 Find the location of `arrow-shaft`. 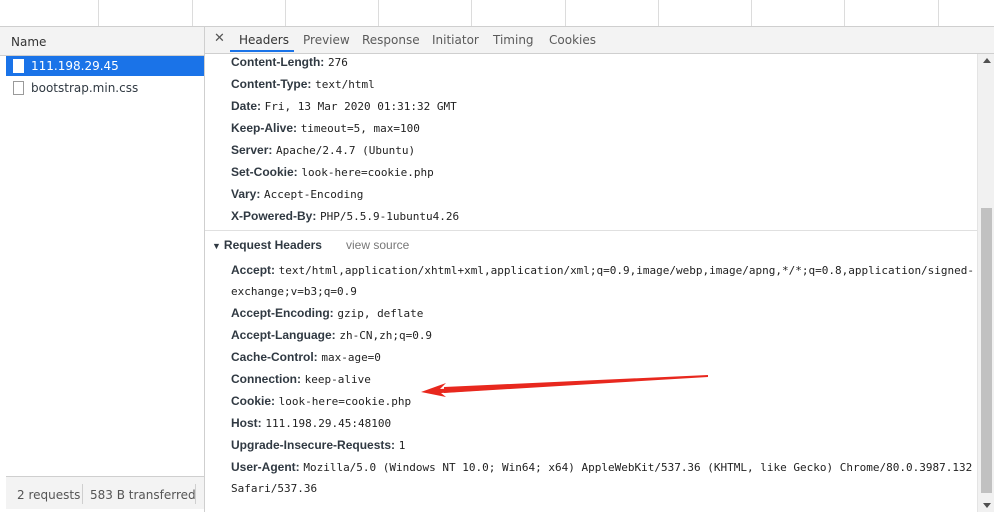

arrow-shaft is located at coordinates (576, 384).